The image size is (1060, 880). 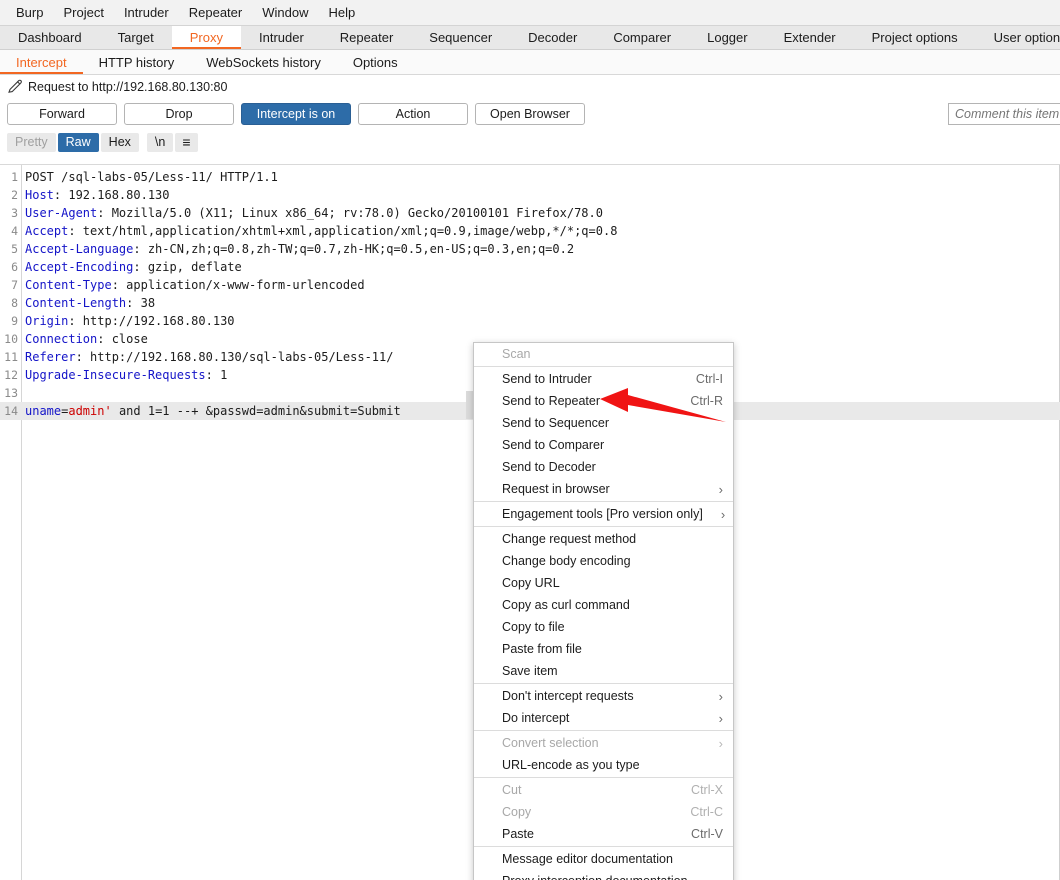 I want to click on line-number: 5, so click(x=14, y=249).